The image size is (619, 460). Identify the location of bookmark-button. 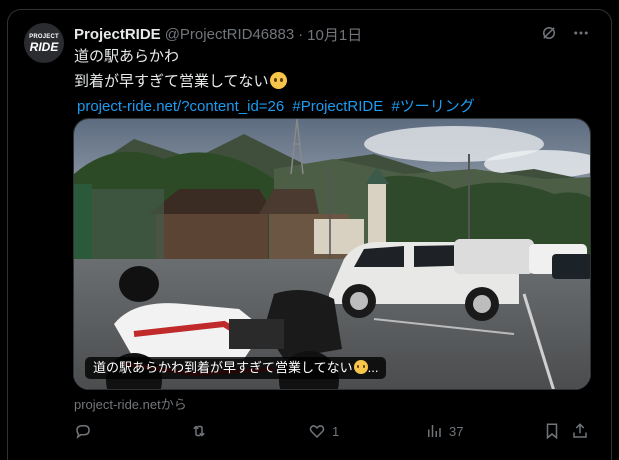
(552, 431).